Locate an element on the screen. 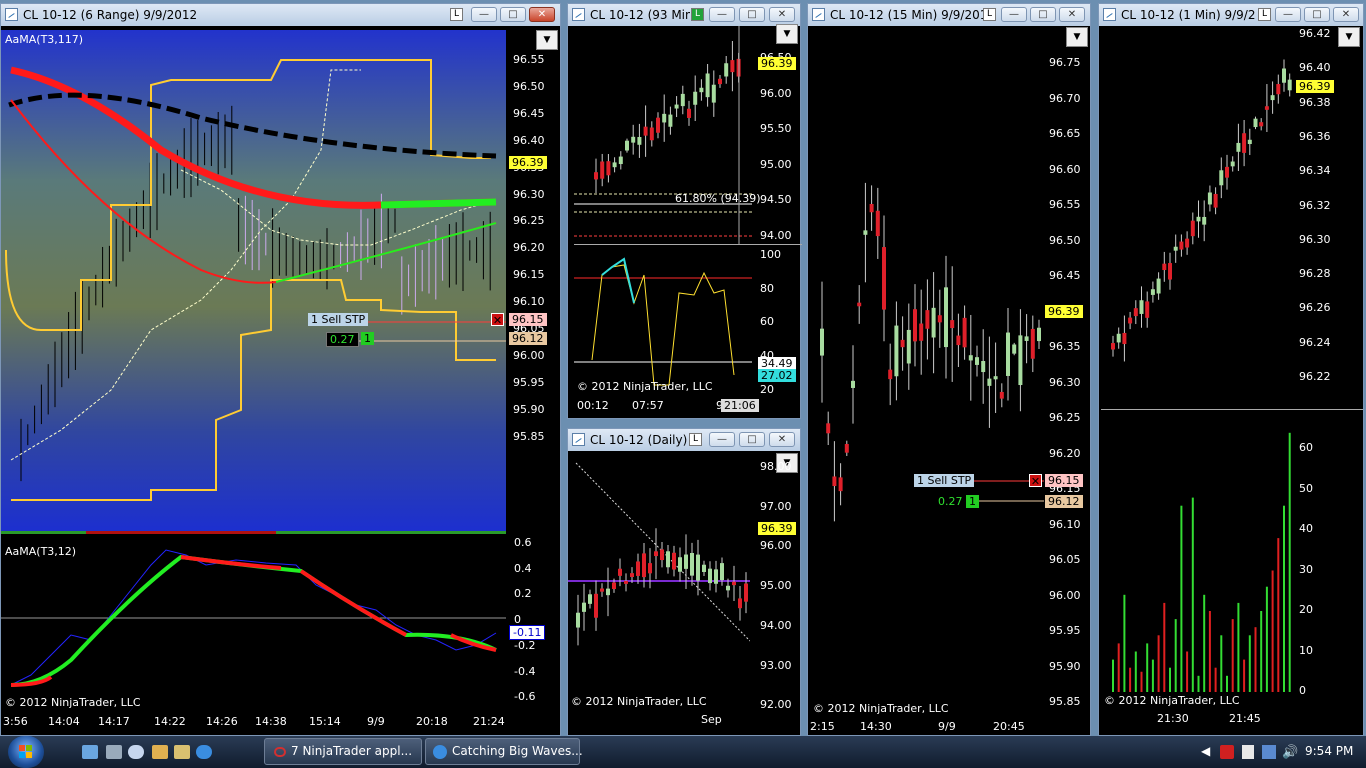  copyright-label: © 2012 NinjaTrader, LLC is located at coordinates (73, 702).